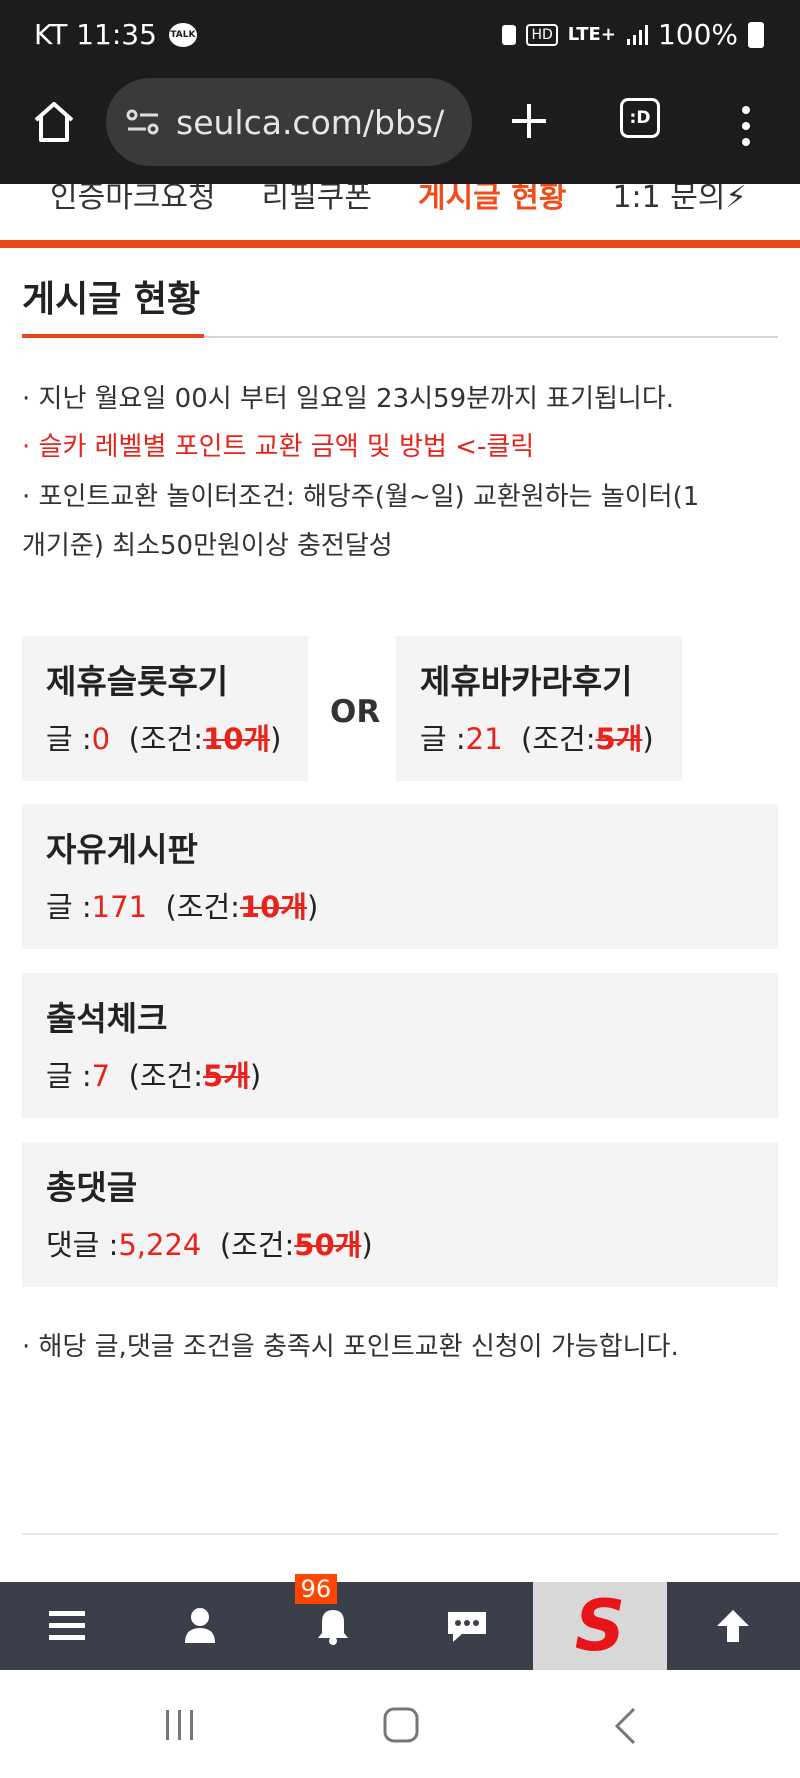  I want to click on home-icon, so click(54, 122).